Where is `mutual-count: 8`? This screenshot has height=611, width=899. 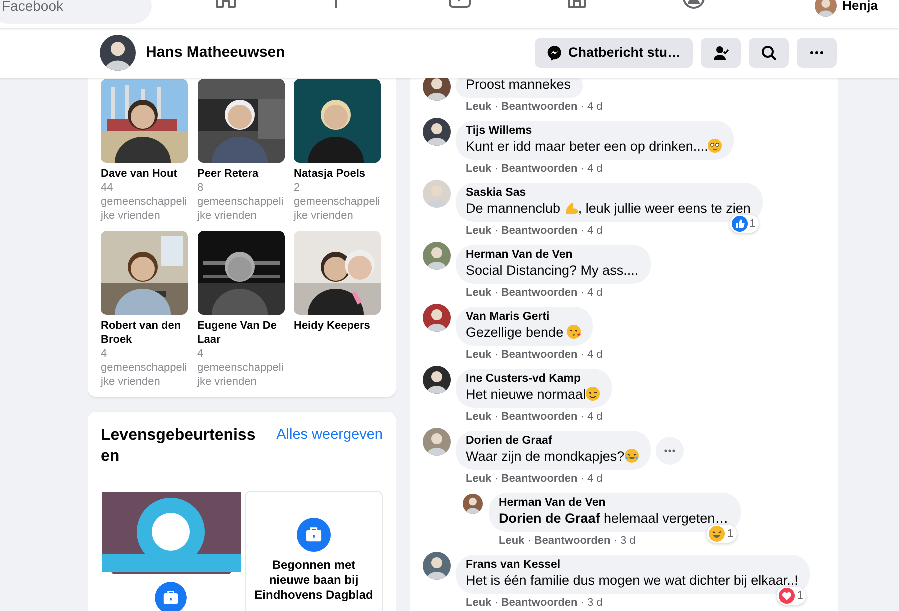
mutual-count: 8 is located at coordinates (201, 188).